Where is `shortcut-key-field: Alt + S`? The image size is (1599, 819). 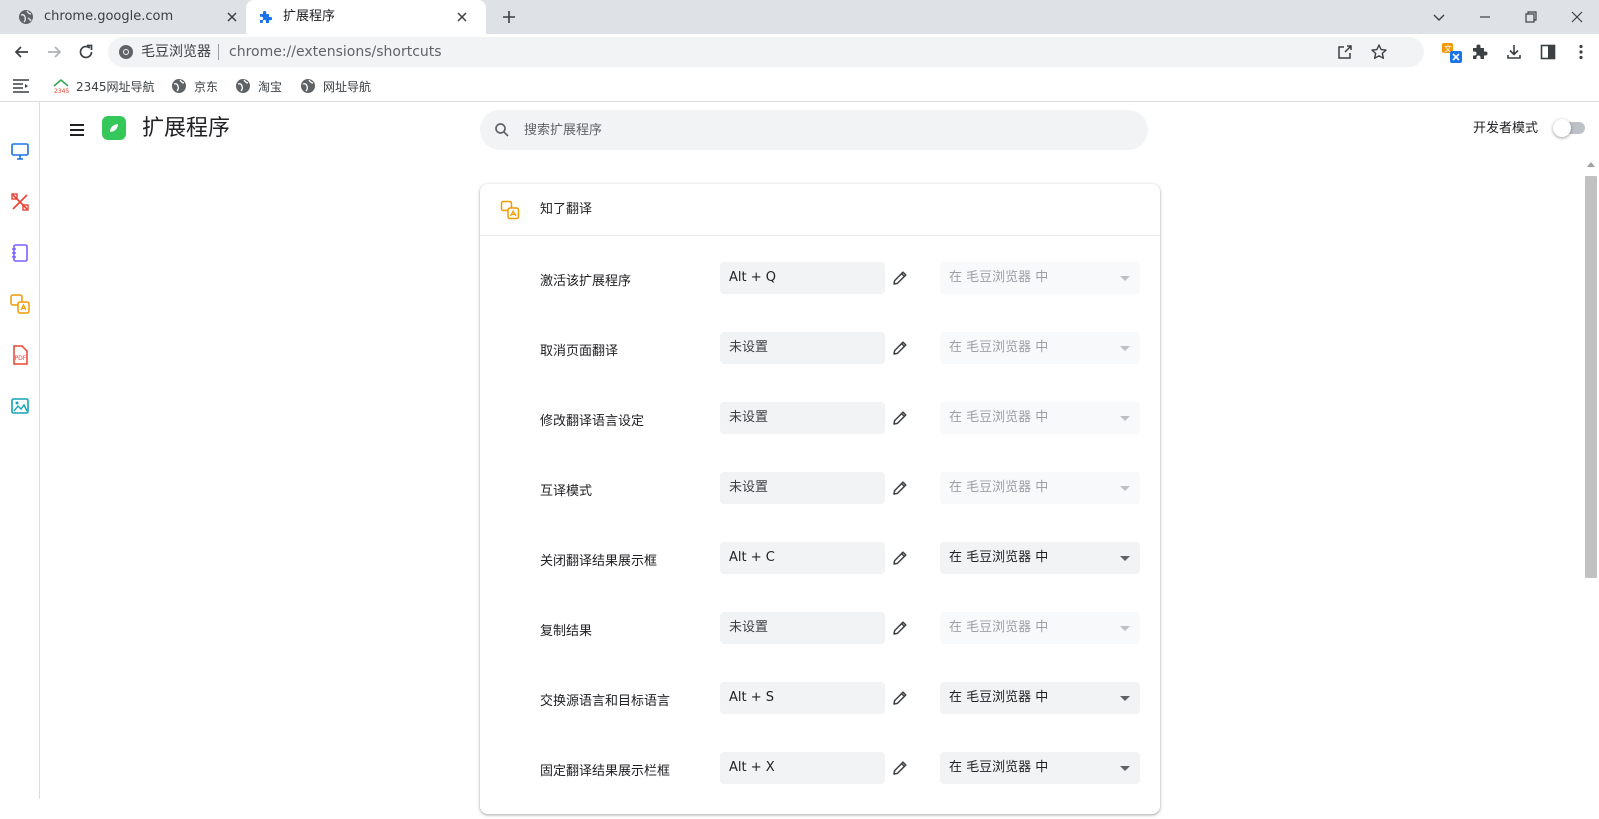
shortcut-key-field: Alt + S is located at coordinates (802, 698).